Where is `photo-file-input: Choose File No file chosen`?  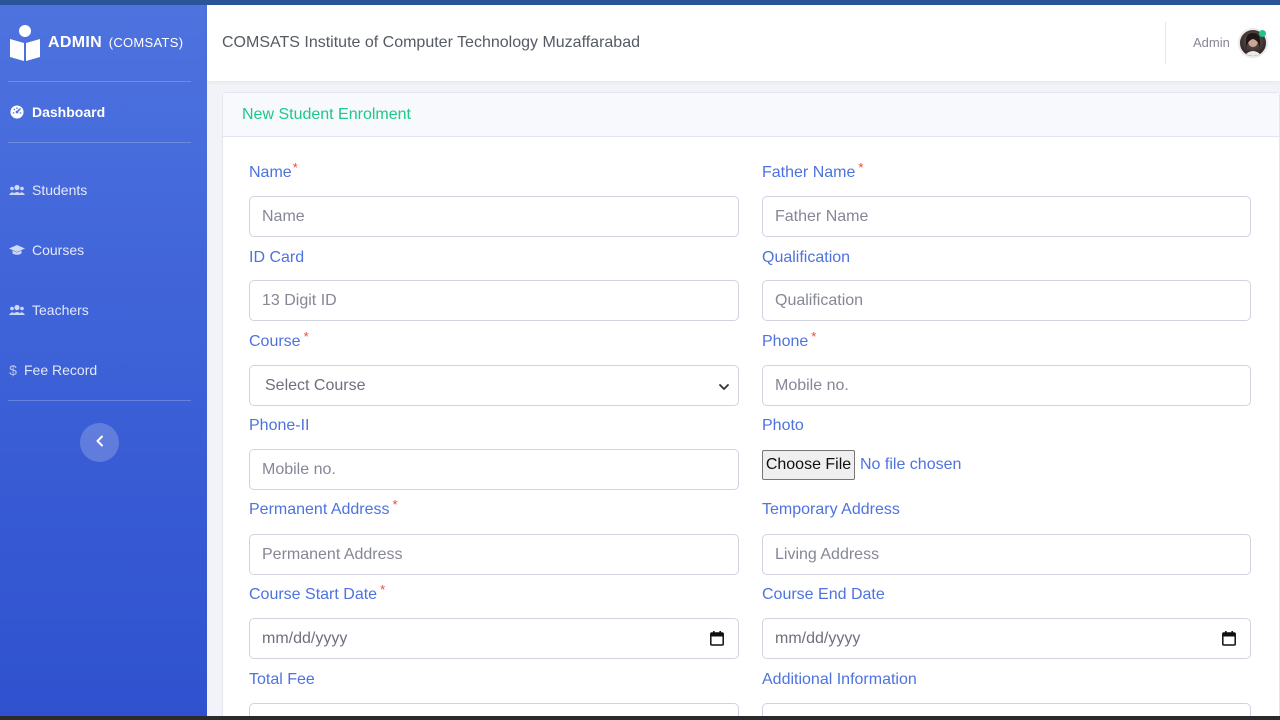 photo-file-input: Choose File No file chosen is located at coordinates (861, 465).